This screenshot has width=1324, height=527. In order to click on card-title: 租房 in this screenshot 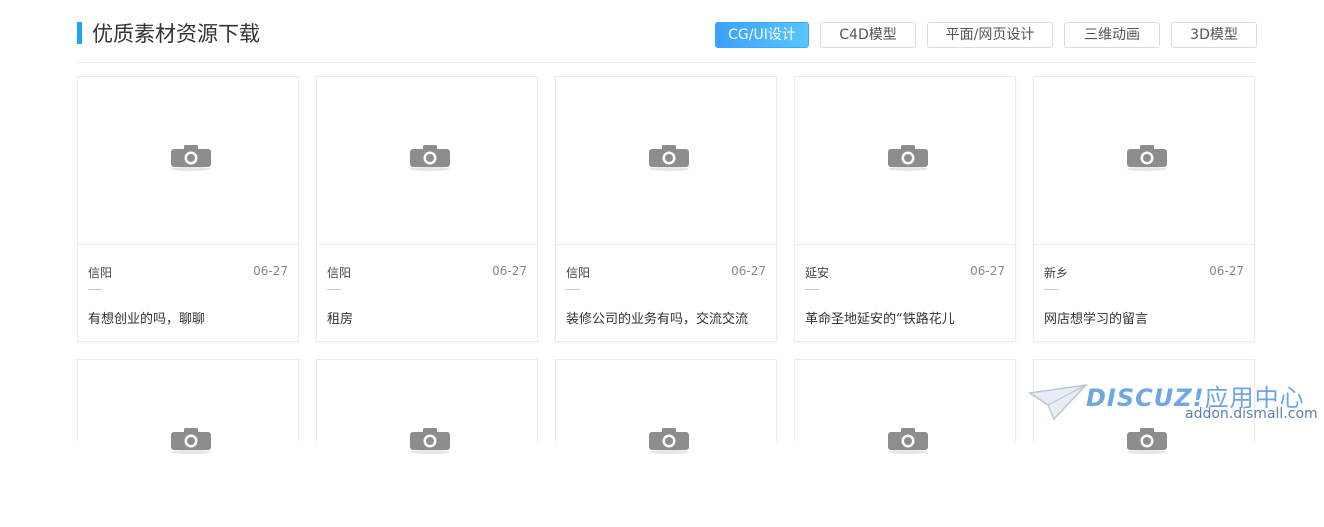, I will do `click(428, 317)`.